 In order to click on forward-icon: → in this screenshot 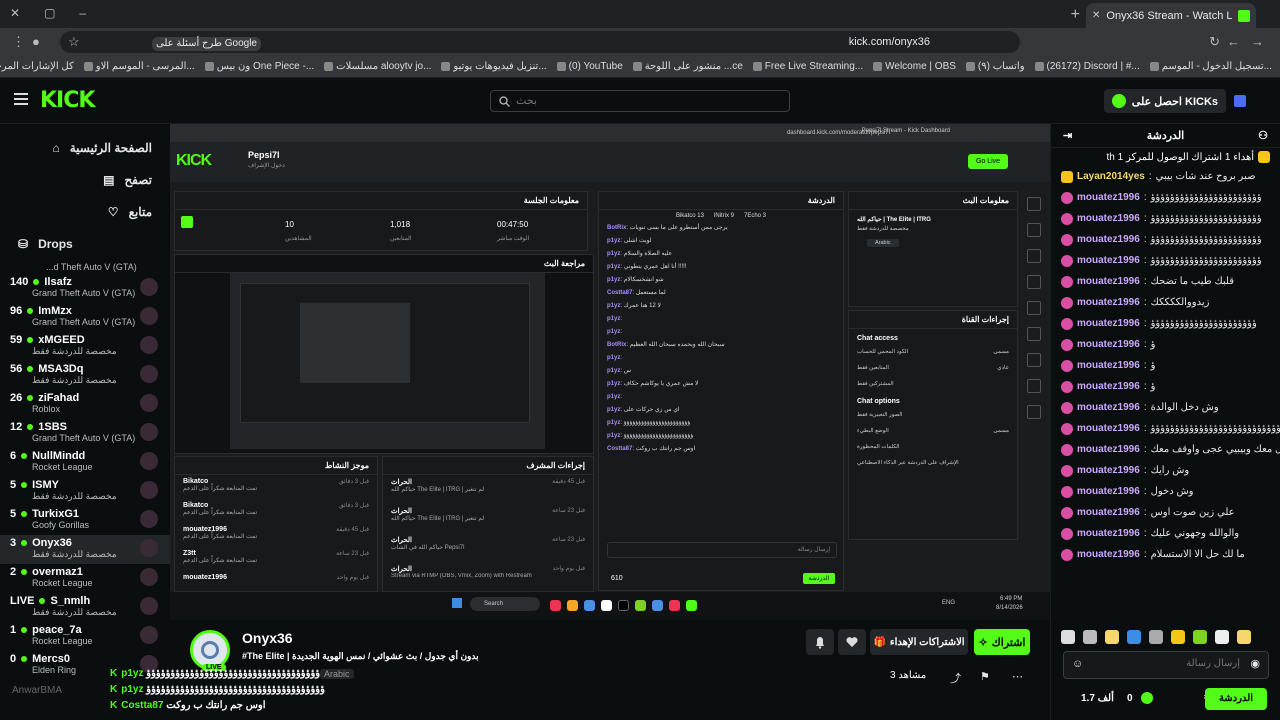, I will do `click(1257, 41)`.